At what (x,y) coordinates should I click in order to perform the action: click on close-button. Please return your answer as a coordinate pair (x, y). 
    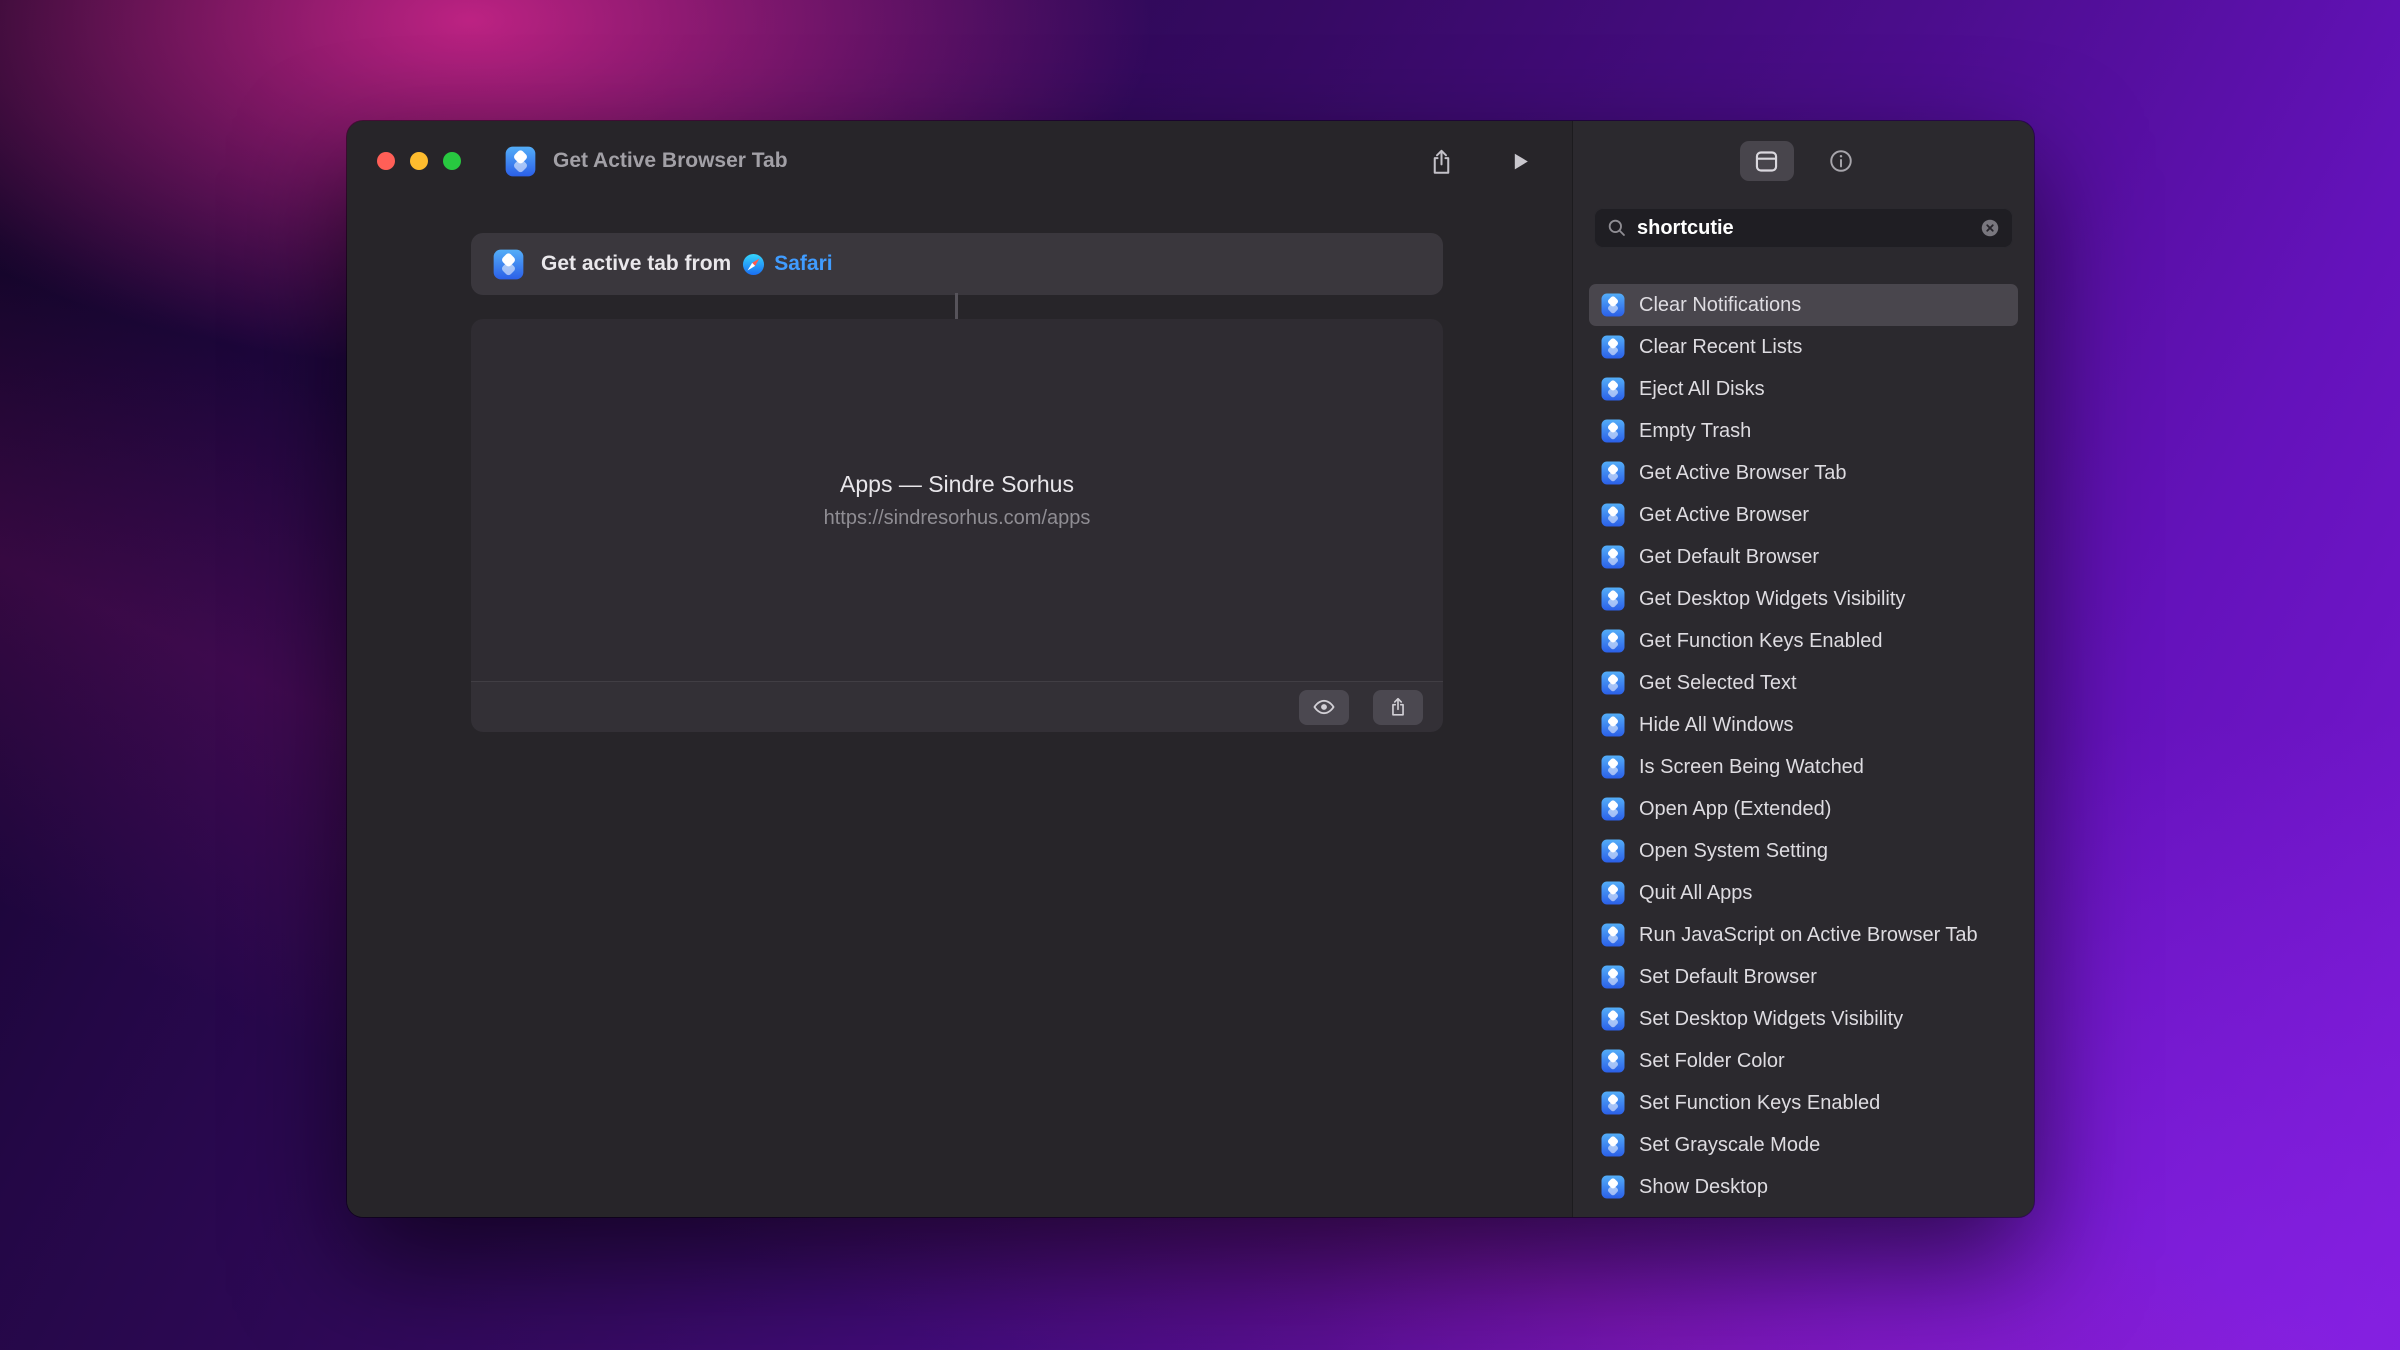
    Looking at the image, I should click on (386, 161).